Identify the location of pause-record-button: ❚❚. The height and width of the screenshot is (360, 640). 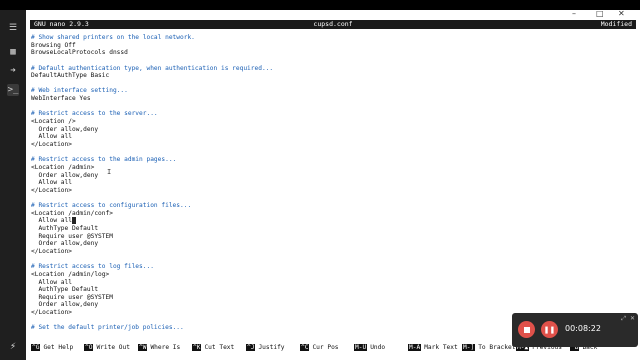
(549, 329).